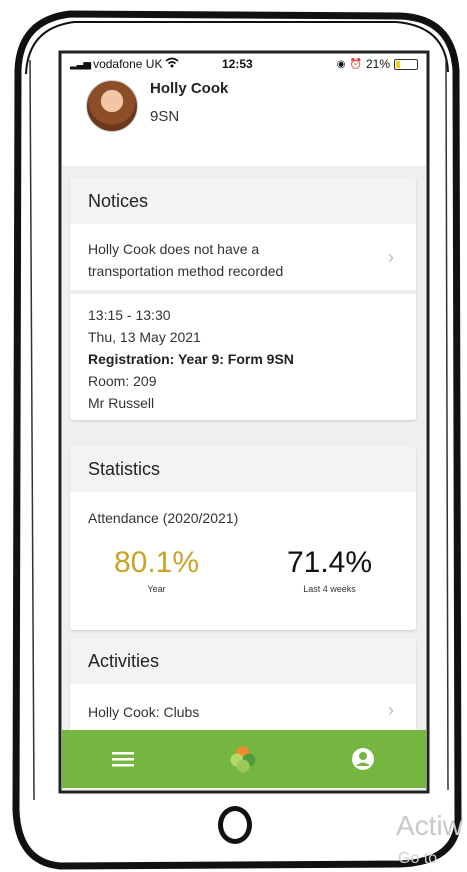 This screenshot has width=467, height=872. Describe the element at coordinates (123, 759) in the screenshot. I see `menu-icon` at that location.